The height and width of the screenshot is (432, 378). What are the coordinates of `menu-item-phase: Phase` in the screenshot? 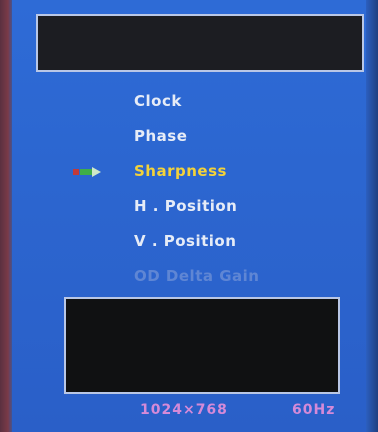 It's located at (160, 136).